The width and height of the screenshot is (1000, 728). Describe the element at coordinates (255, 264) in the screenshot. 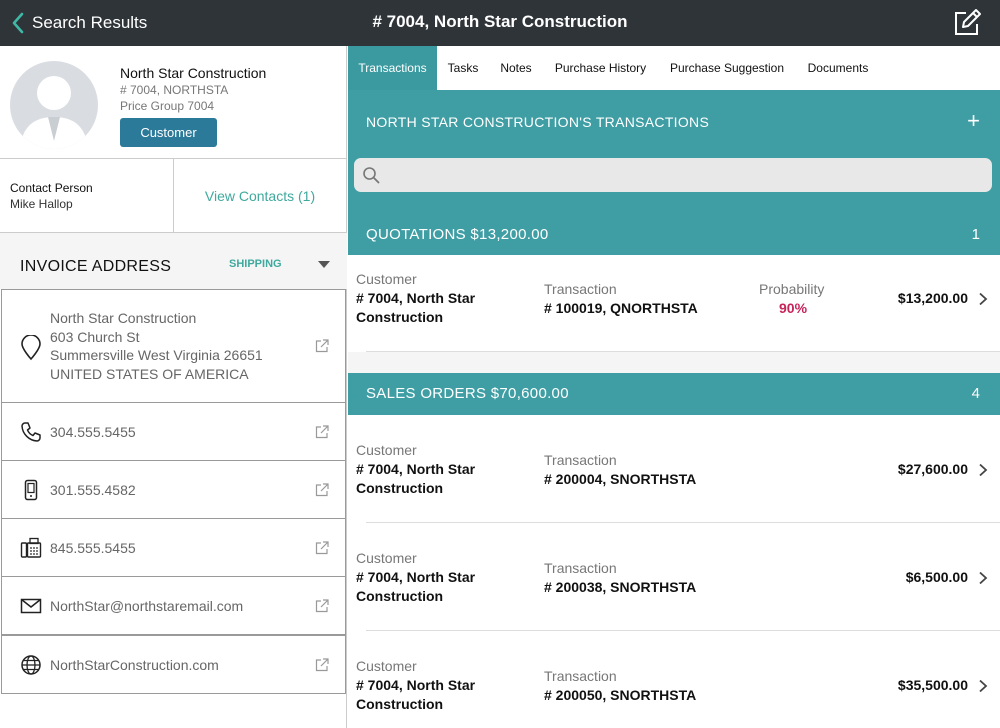

I see `shipping-toggle: SHIPPING` at that location.